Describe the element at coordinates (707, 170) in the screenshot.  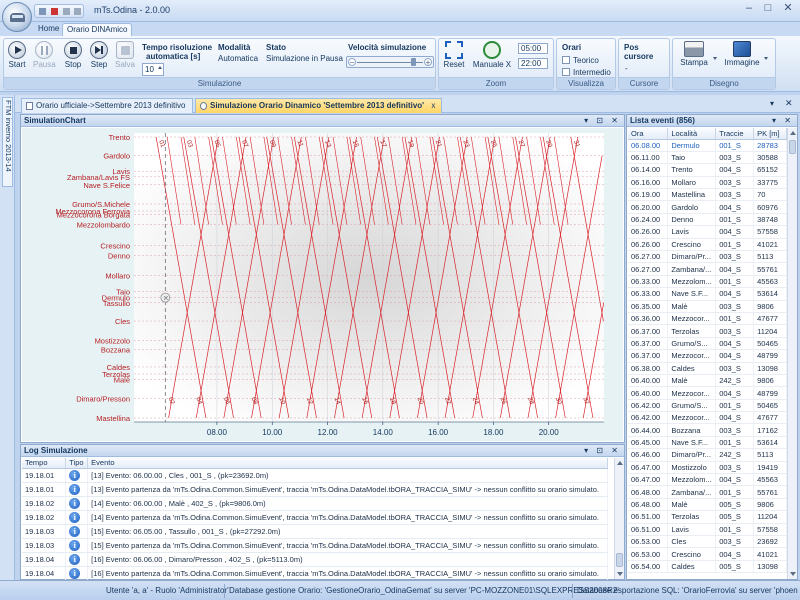
I see `event-row: 06.14.00 Trento 004_S 65152` at that location.